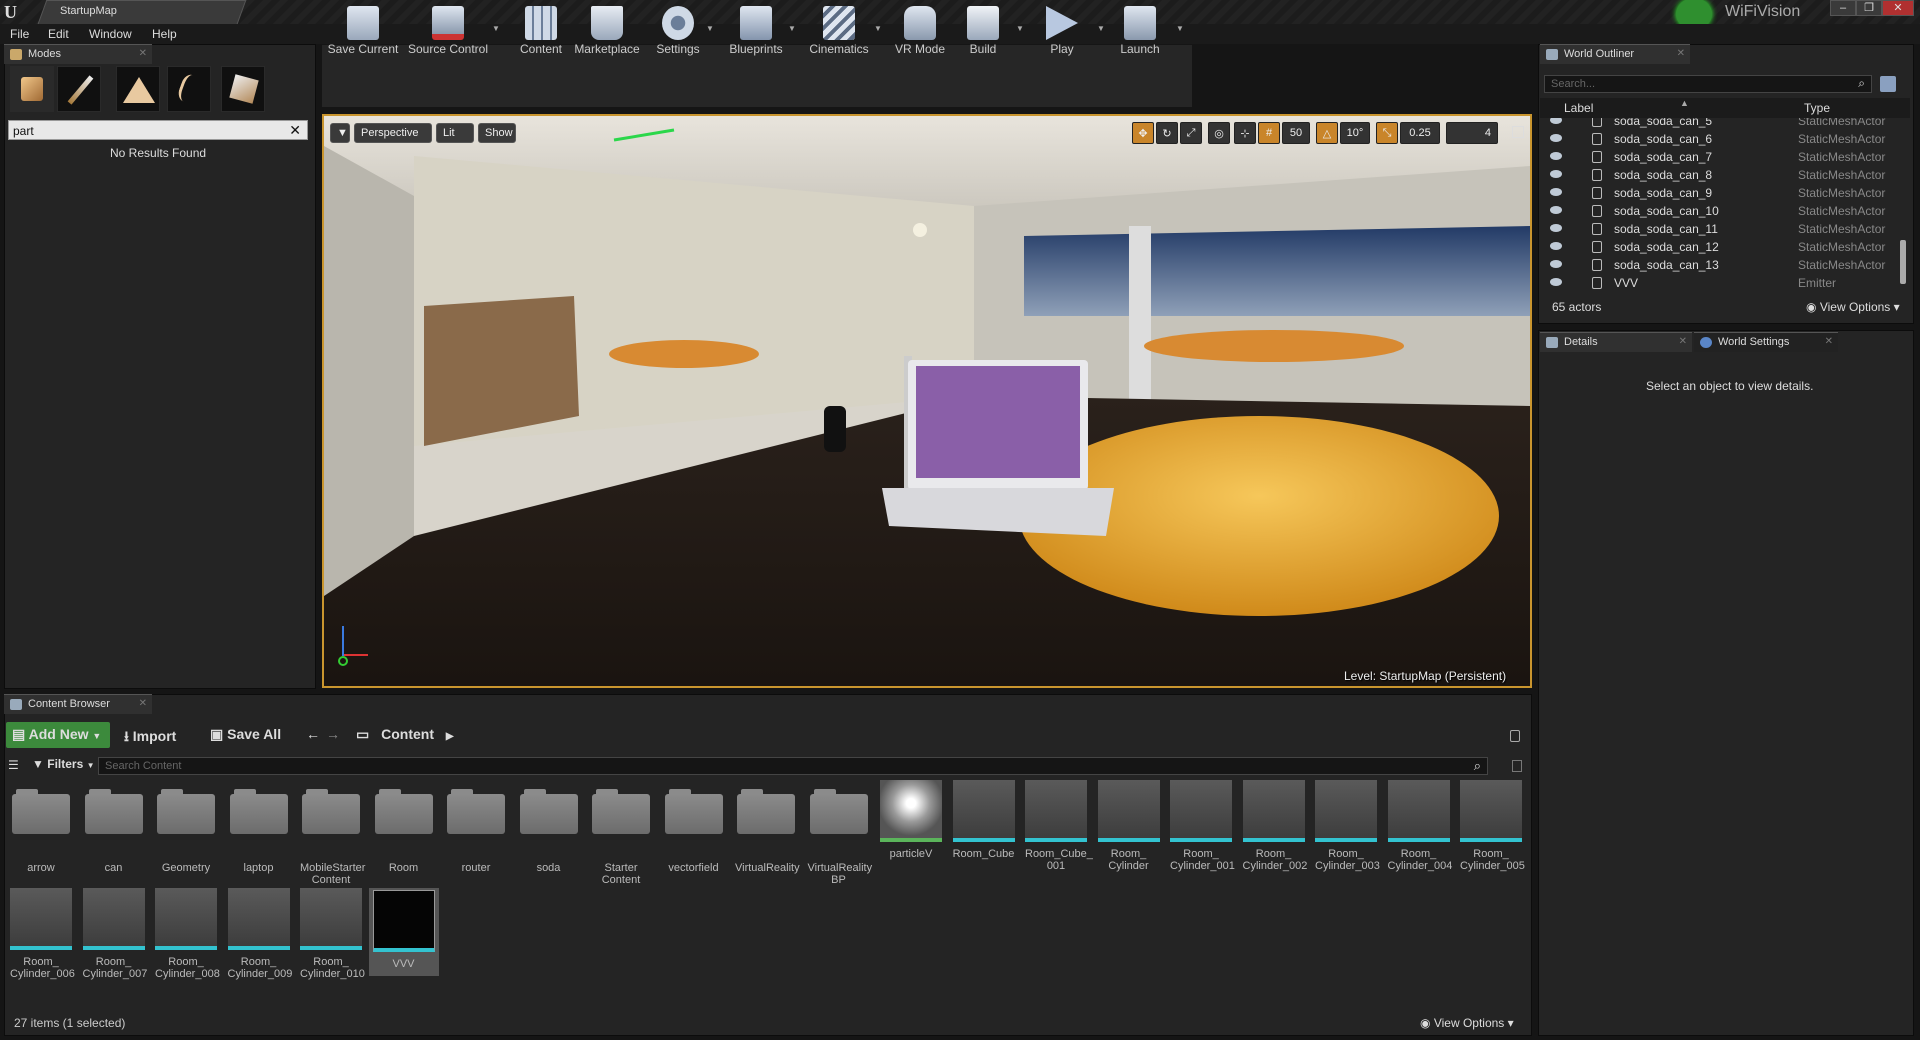 The height and width of the screenshot is (1040, 1920). I want to click on breadcrumb: ▭ Content ▶, so click(416, 735).